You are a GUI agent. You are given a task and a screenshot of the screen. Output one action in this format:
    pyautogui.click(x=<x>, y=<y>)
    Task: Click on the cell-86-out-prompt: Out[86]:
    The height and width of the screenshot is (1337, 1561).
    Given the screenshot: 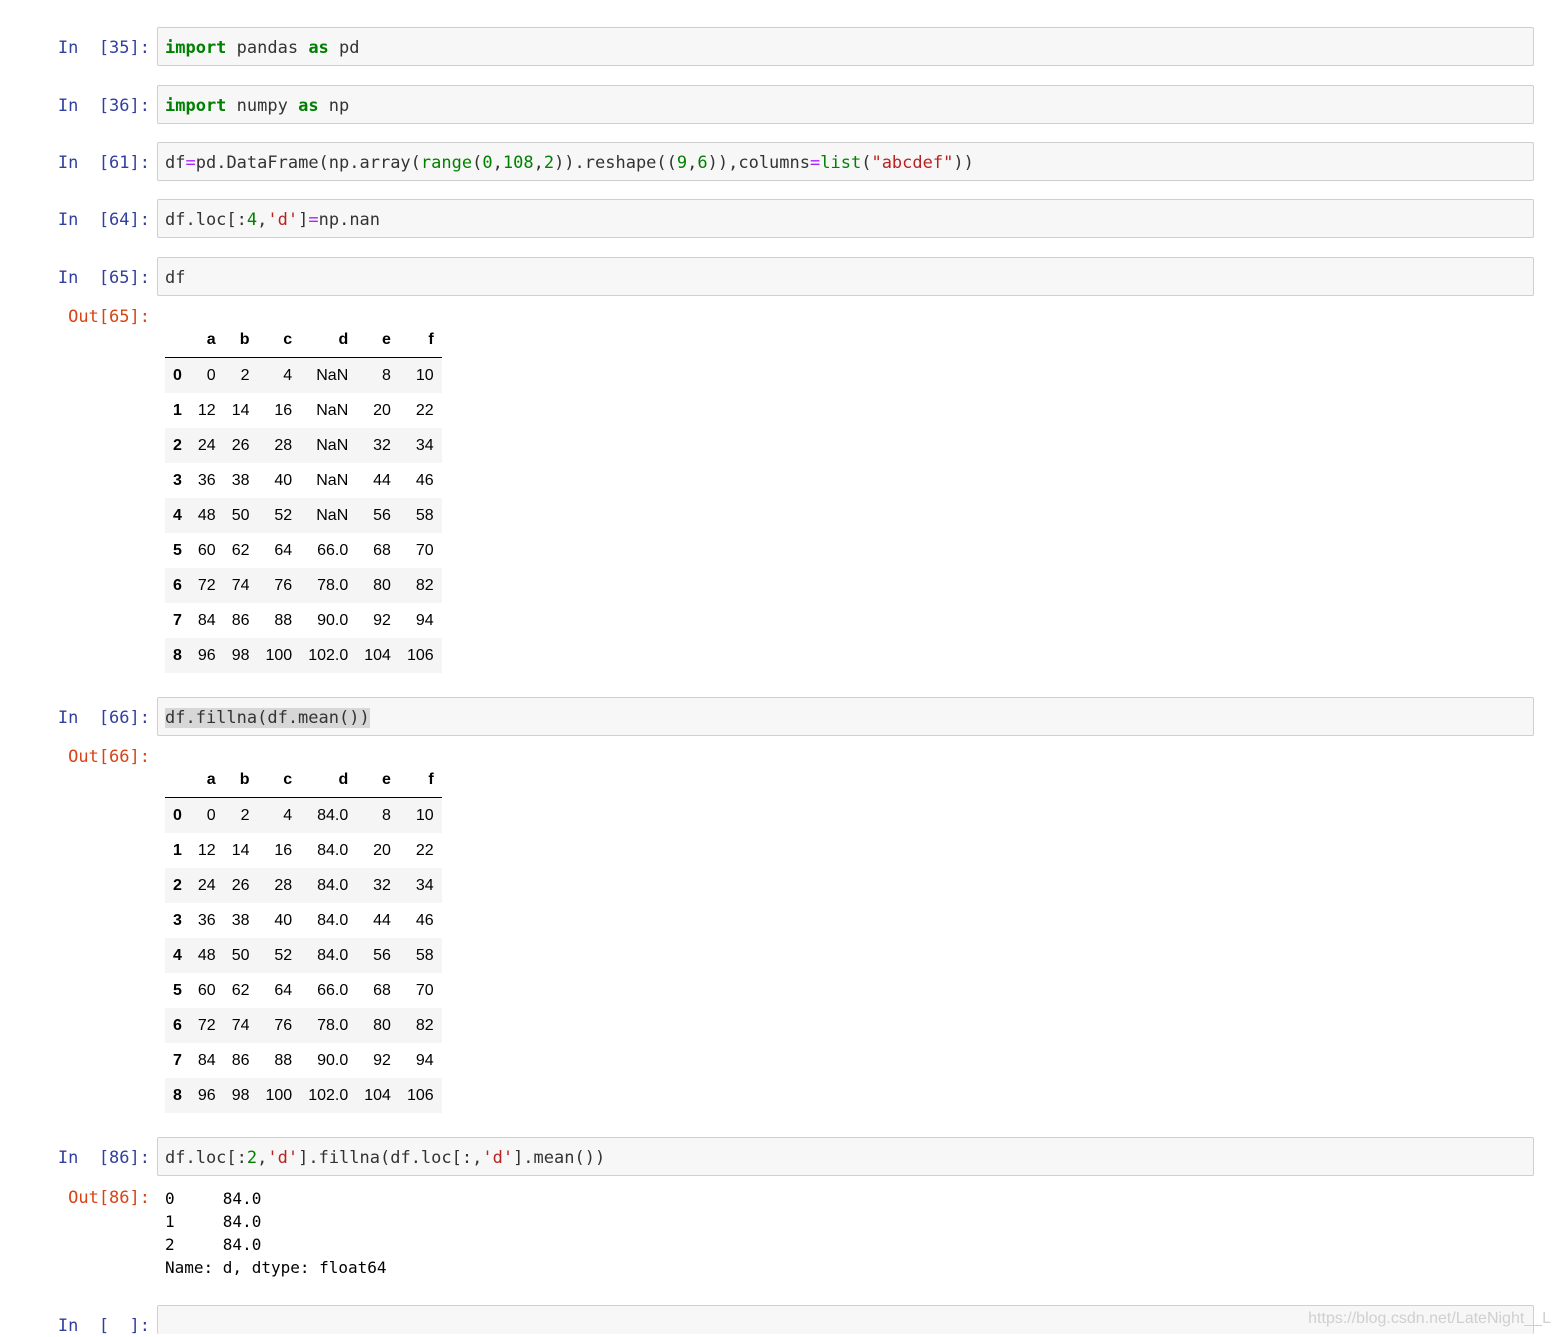 What is the action you would take?
    pyautogui.click(x=109, y=1198)
    